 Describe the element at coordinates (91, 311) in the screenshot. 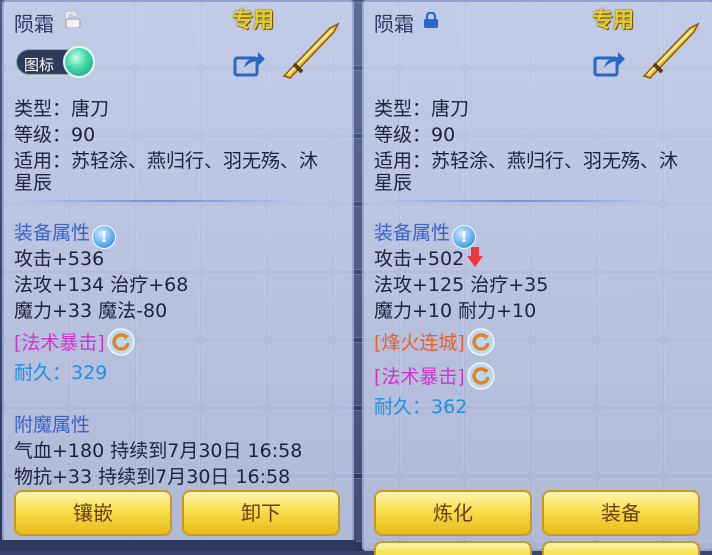

I see `mana-stat: 魔力+33 魔法-80` at that location.